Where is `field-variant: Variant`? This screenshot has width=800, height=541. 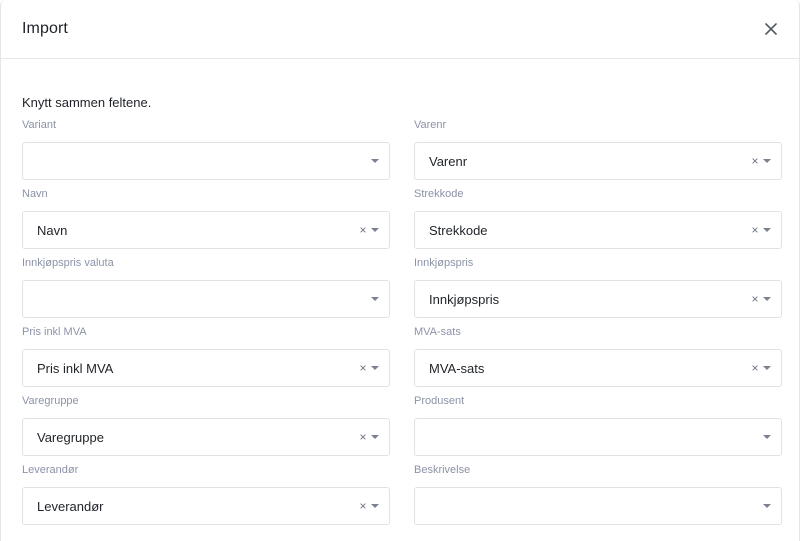
field-variant: Variant is located at coordinates (206, 154).